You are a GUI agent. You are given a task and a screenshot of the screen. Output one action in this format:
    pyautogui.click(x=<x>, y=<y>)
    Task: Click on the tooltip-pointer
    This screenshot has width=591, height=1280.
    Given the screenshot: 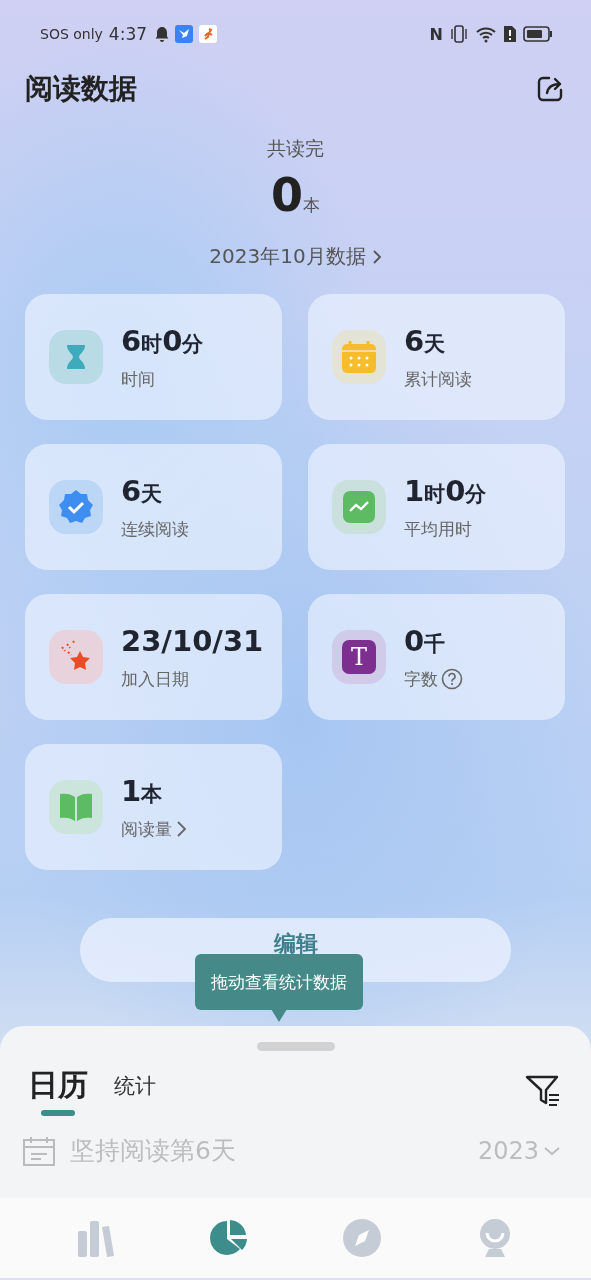 What is the action you would take?
    pyautogui.click(x=279, y=1015)
    